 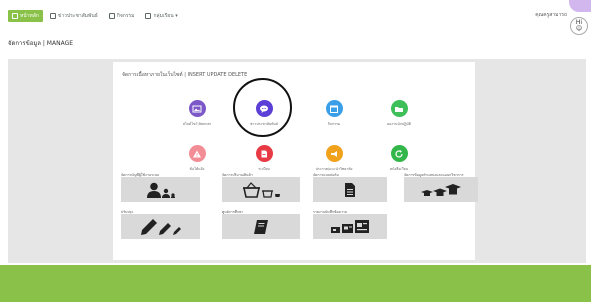 I want to click on graduation-cap-icon, so click(x=441, y=189).